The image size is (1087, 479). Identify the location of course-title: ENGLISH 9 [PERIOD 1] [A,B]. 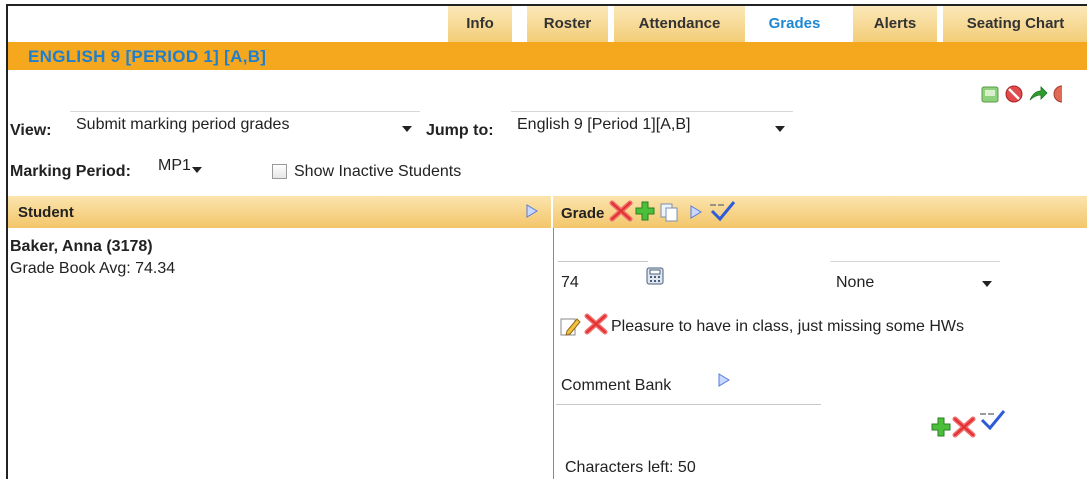
(147, 56).